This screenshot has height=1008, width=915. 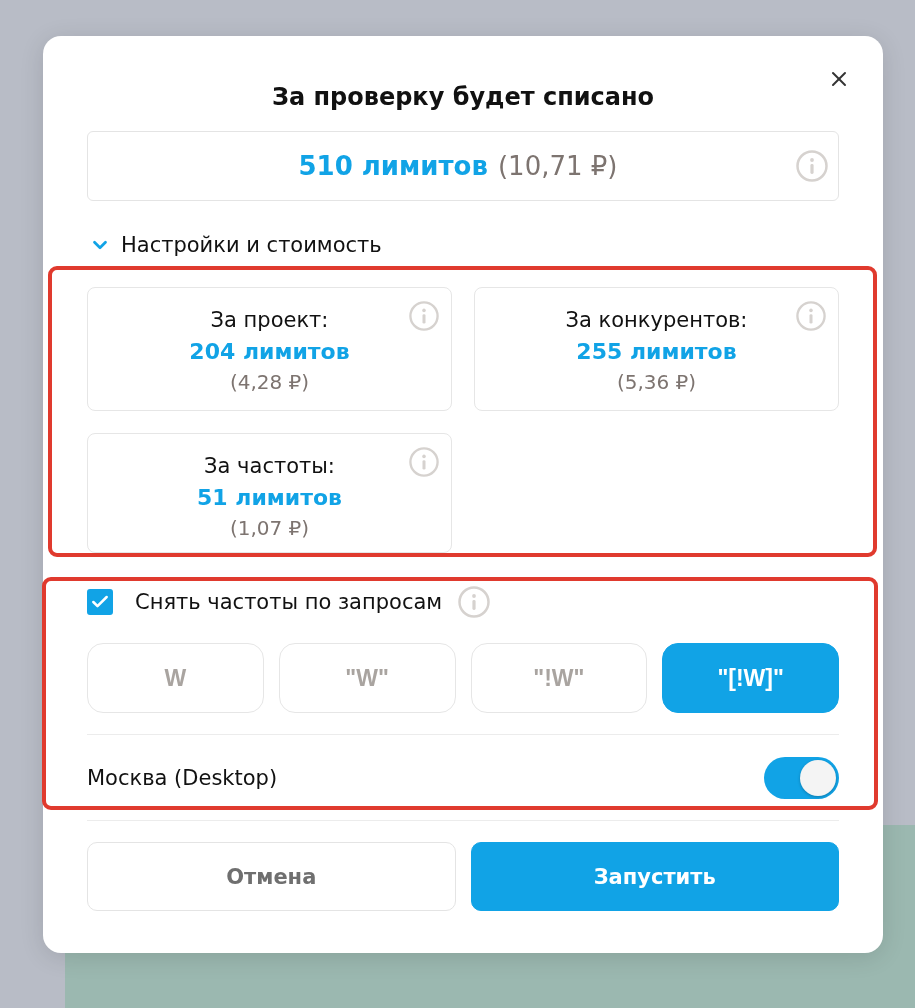 I want to click on card-title: За проект:, so click(x=269, y=320).